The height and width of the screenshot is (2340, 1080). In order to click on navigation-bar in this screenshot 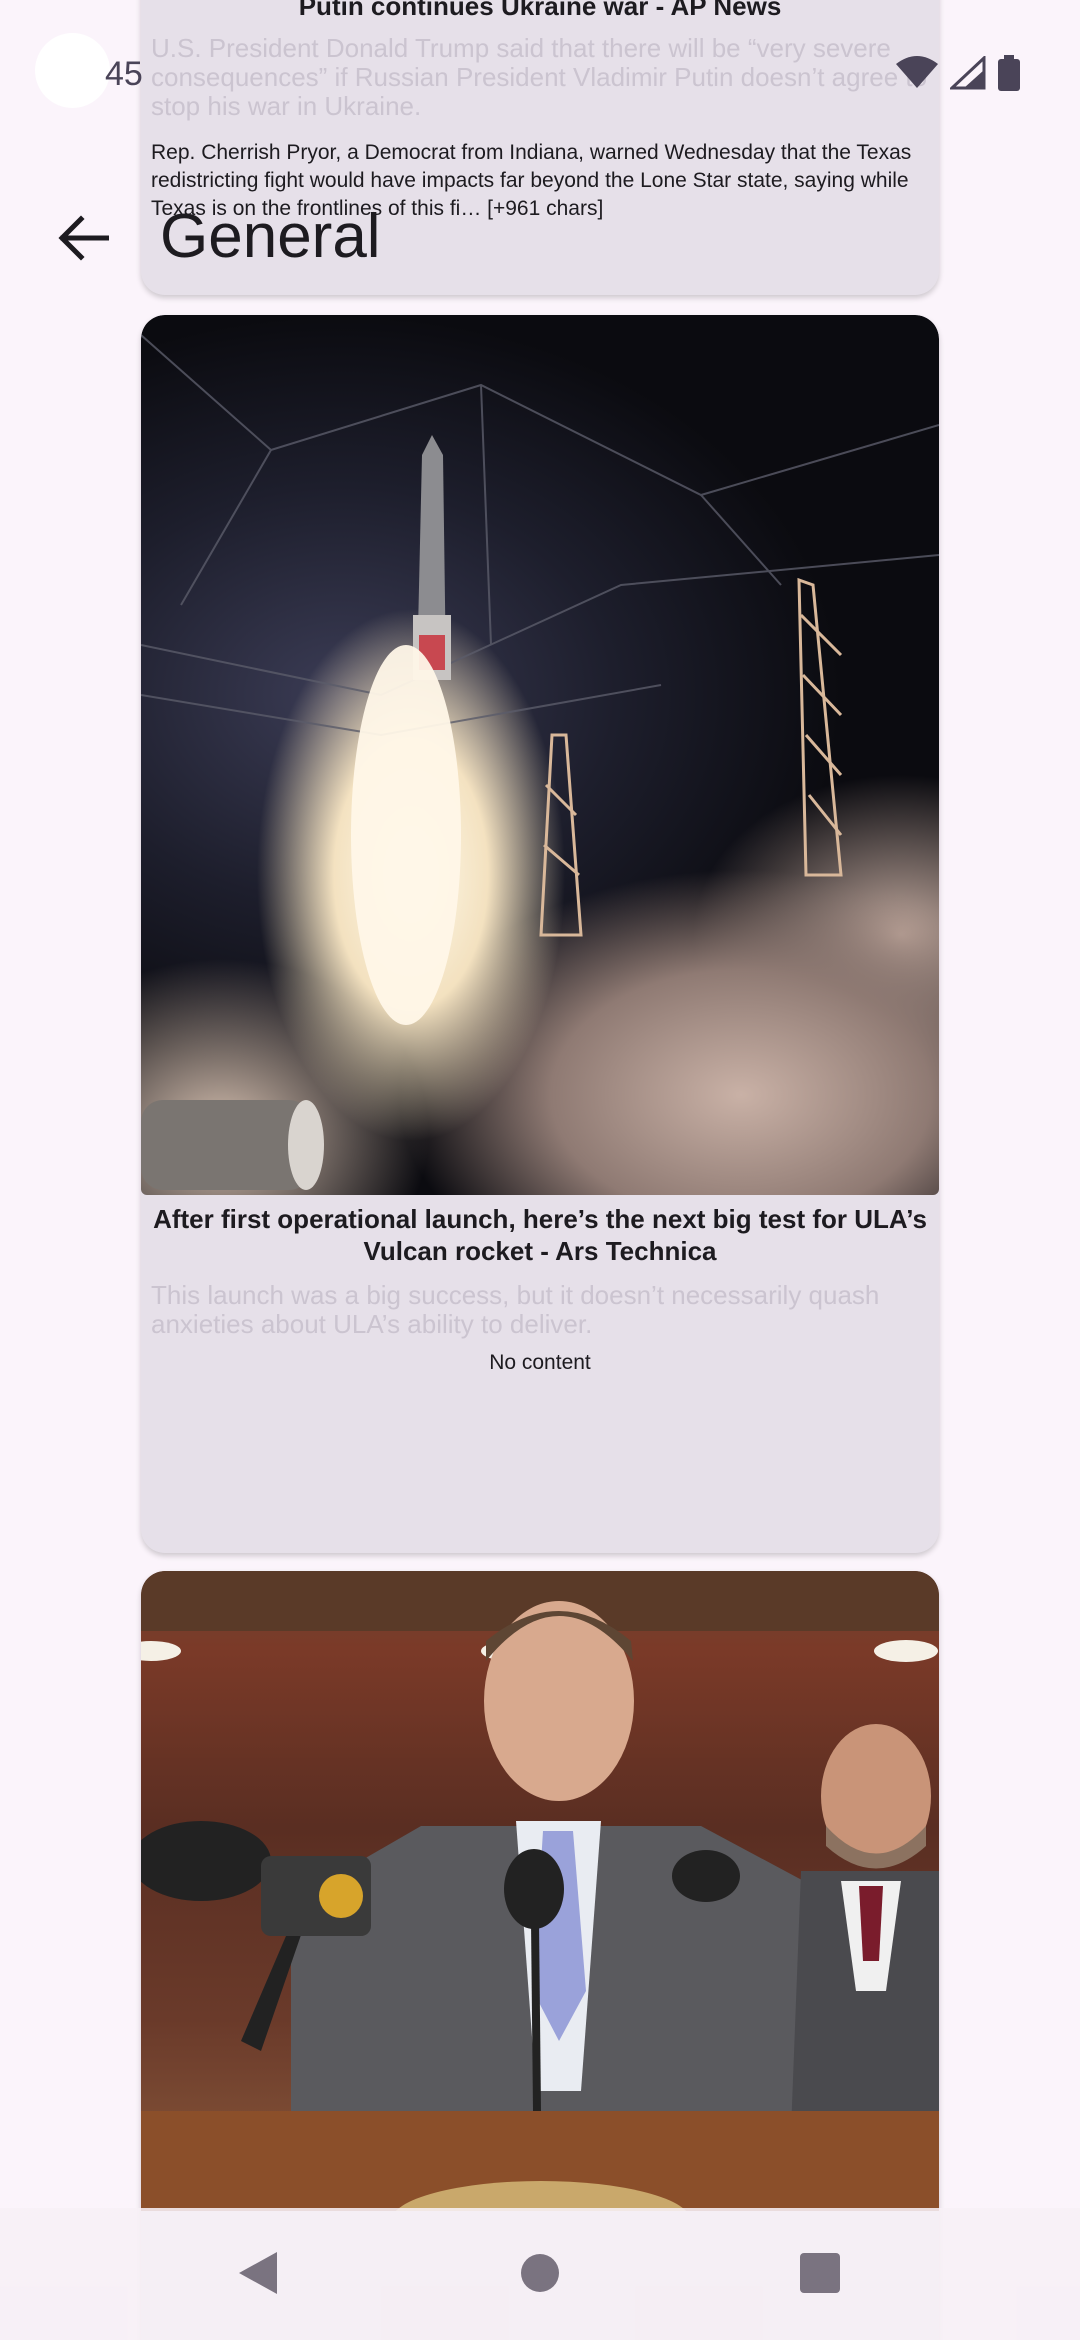, I will do `click(540, 2274)`.